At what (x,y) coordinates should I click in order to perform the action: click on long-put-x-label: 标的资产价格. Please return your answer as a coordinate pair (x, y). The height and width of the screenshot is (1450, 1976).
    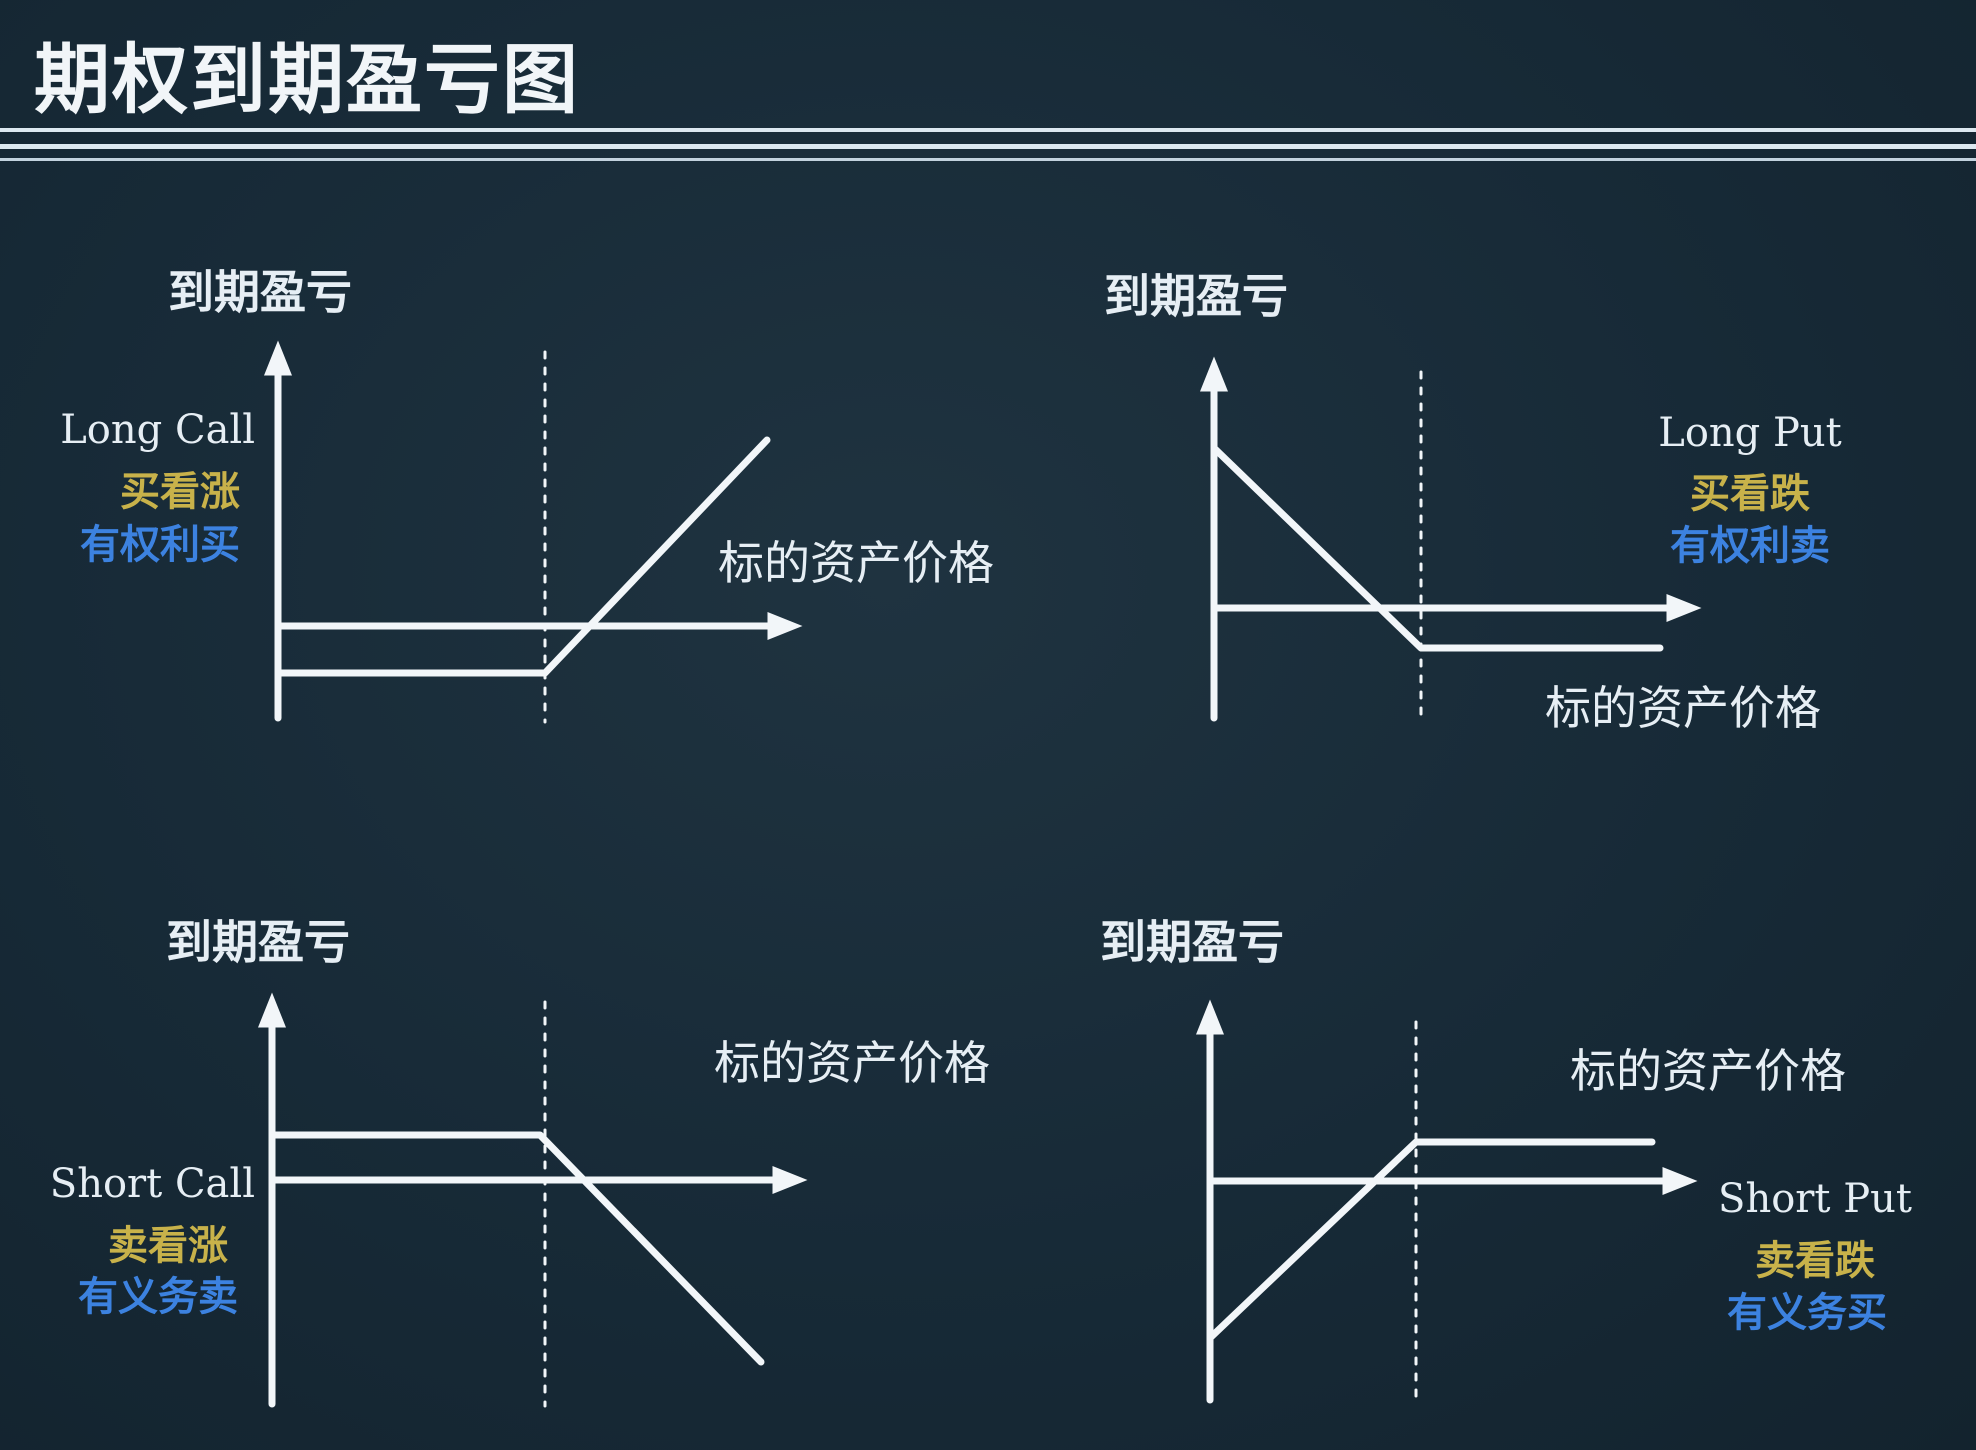
    Looking at the image, I should click on (1683, 708).